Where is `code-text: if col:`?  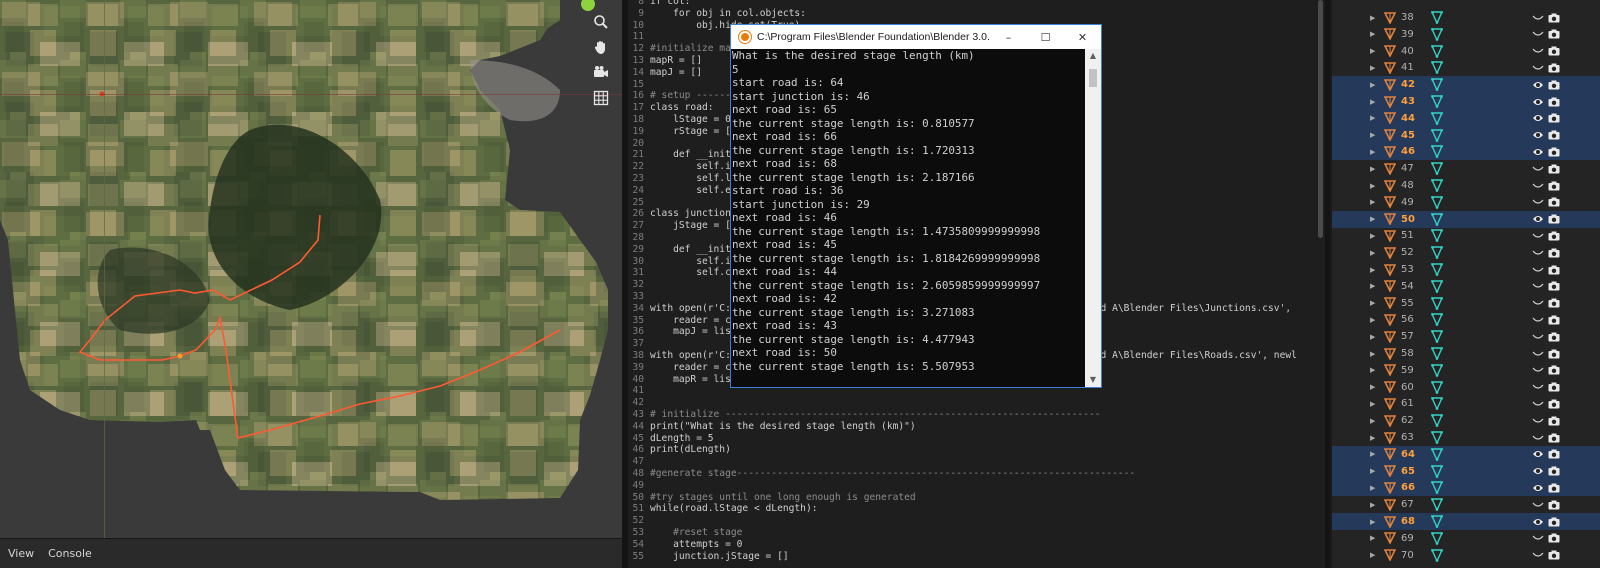
code-text: if col: is located at coordinates (670, 3).